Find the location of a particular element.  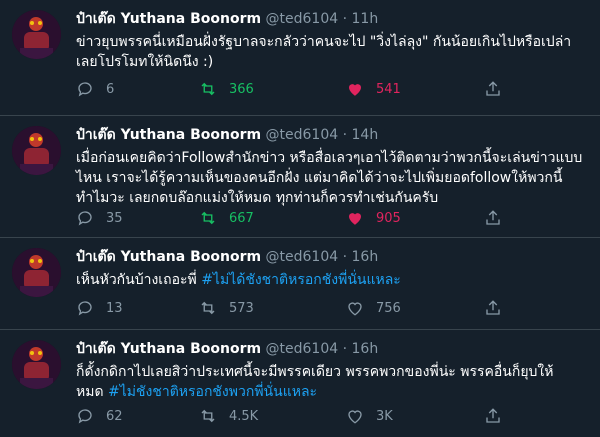

retweet-button: 4.5K is located at coordinates (228, 416).